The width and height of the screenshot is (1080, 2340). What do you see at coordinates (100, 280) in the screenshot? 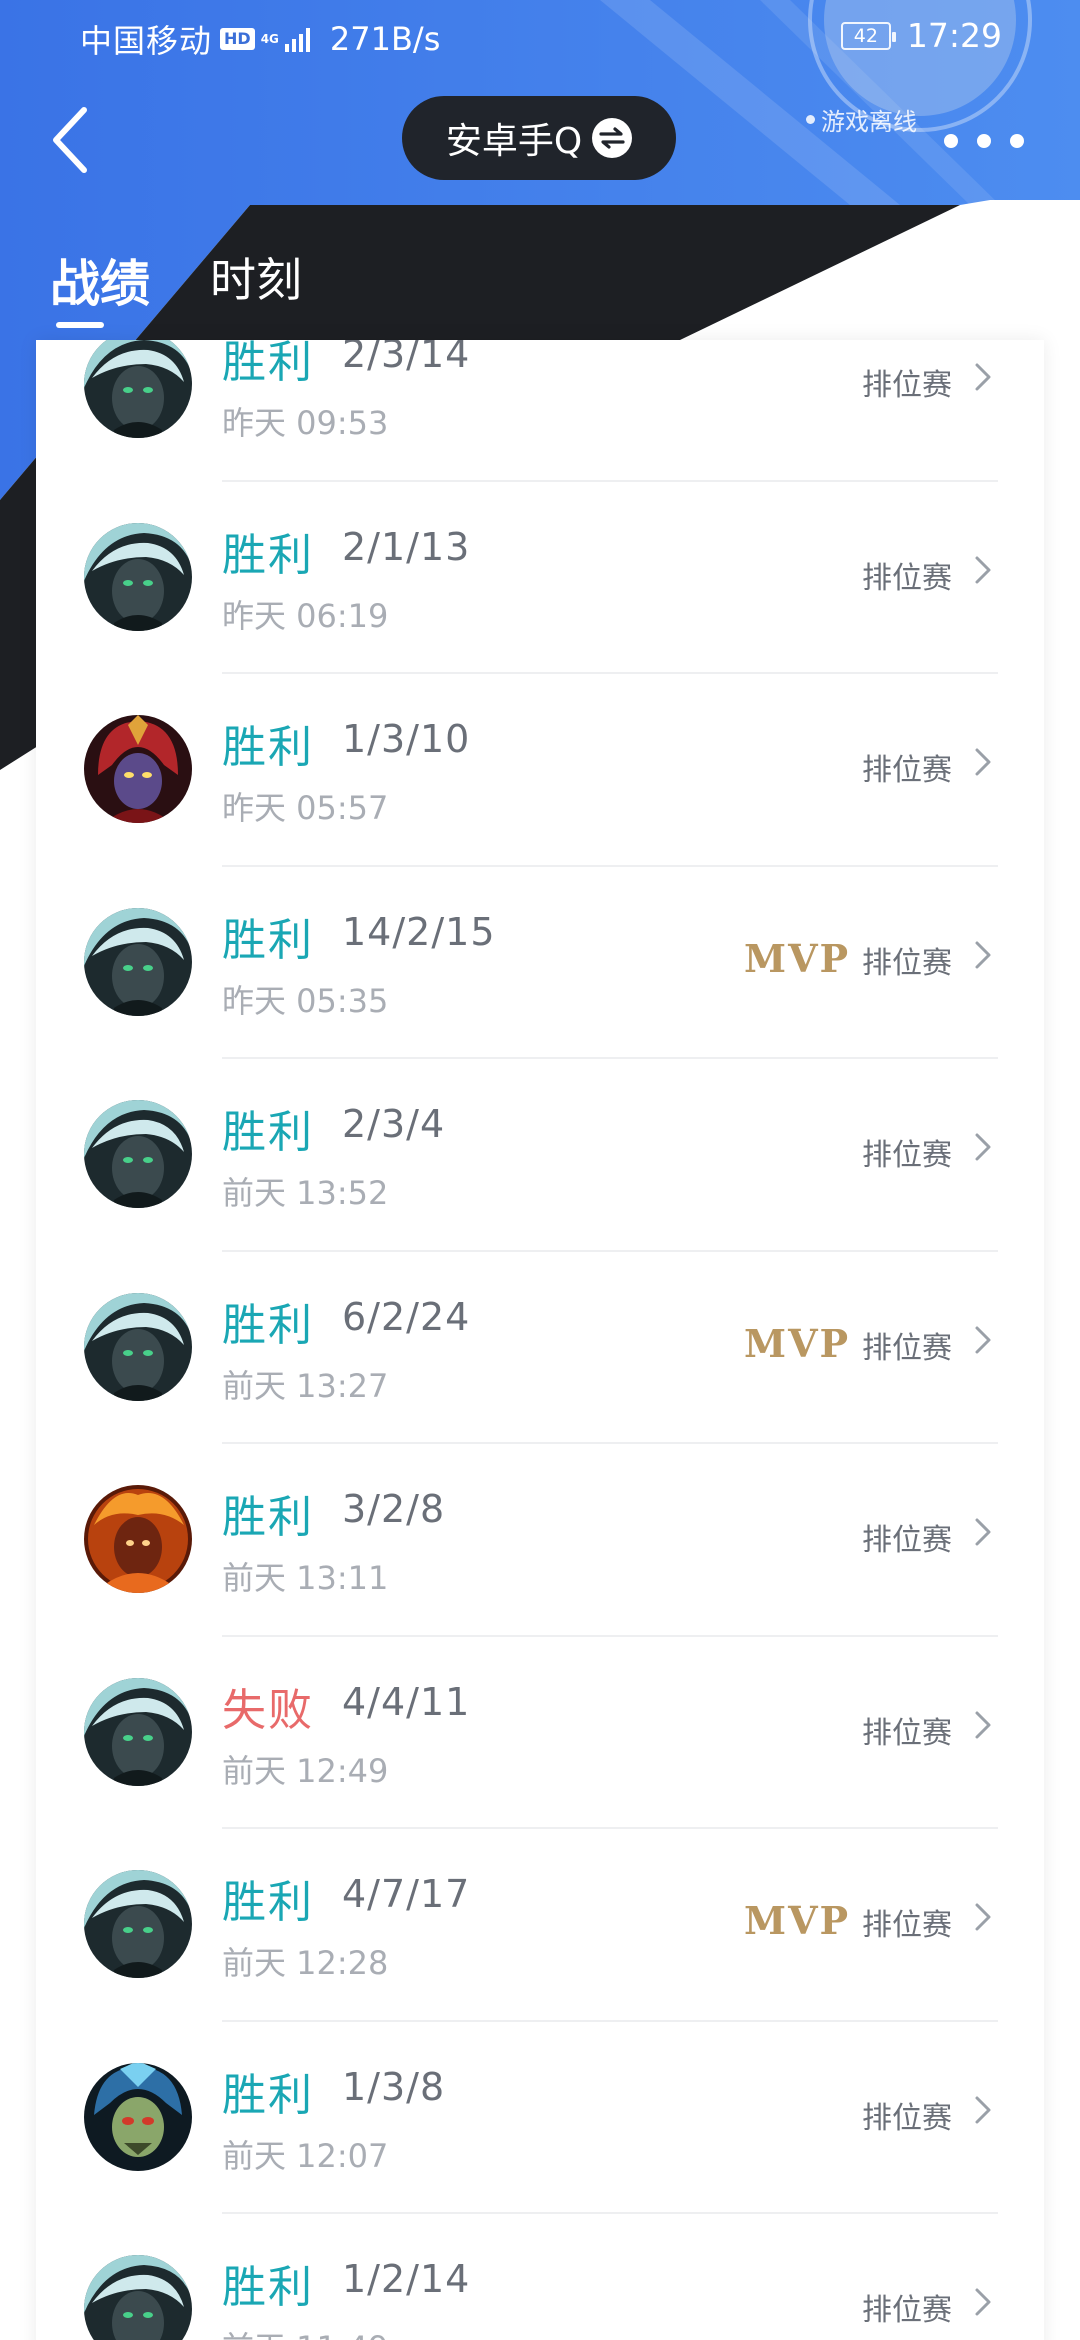
I see `tab-record: 战绩` at bounding box center [100, 280].